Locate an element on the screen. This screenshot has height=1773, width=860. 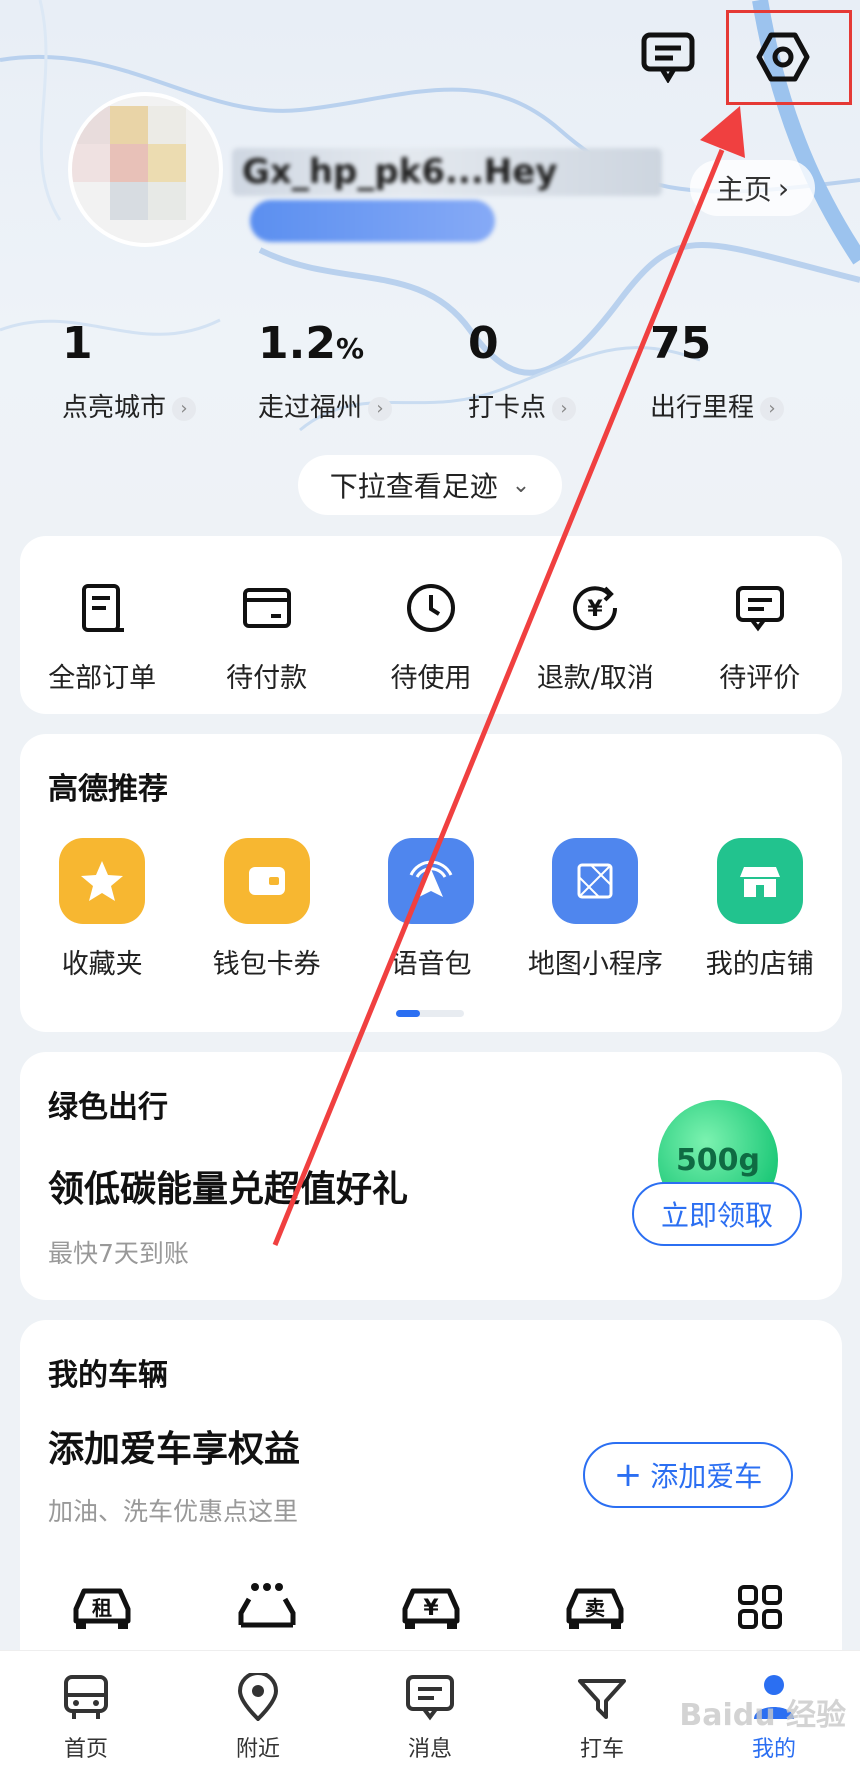
username: Gx_hp_pk6...Hey is located at coordinates (447, 172).